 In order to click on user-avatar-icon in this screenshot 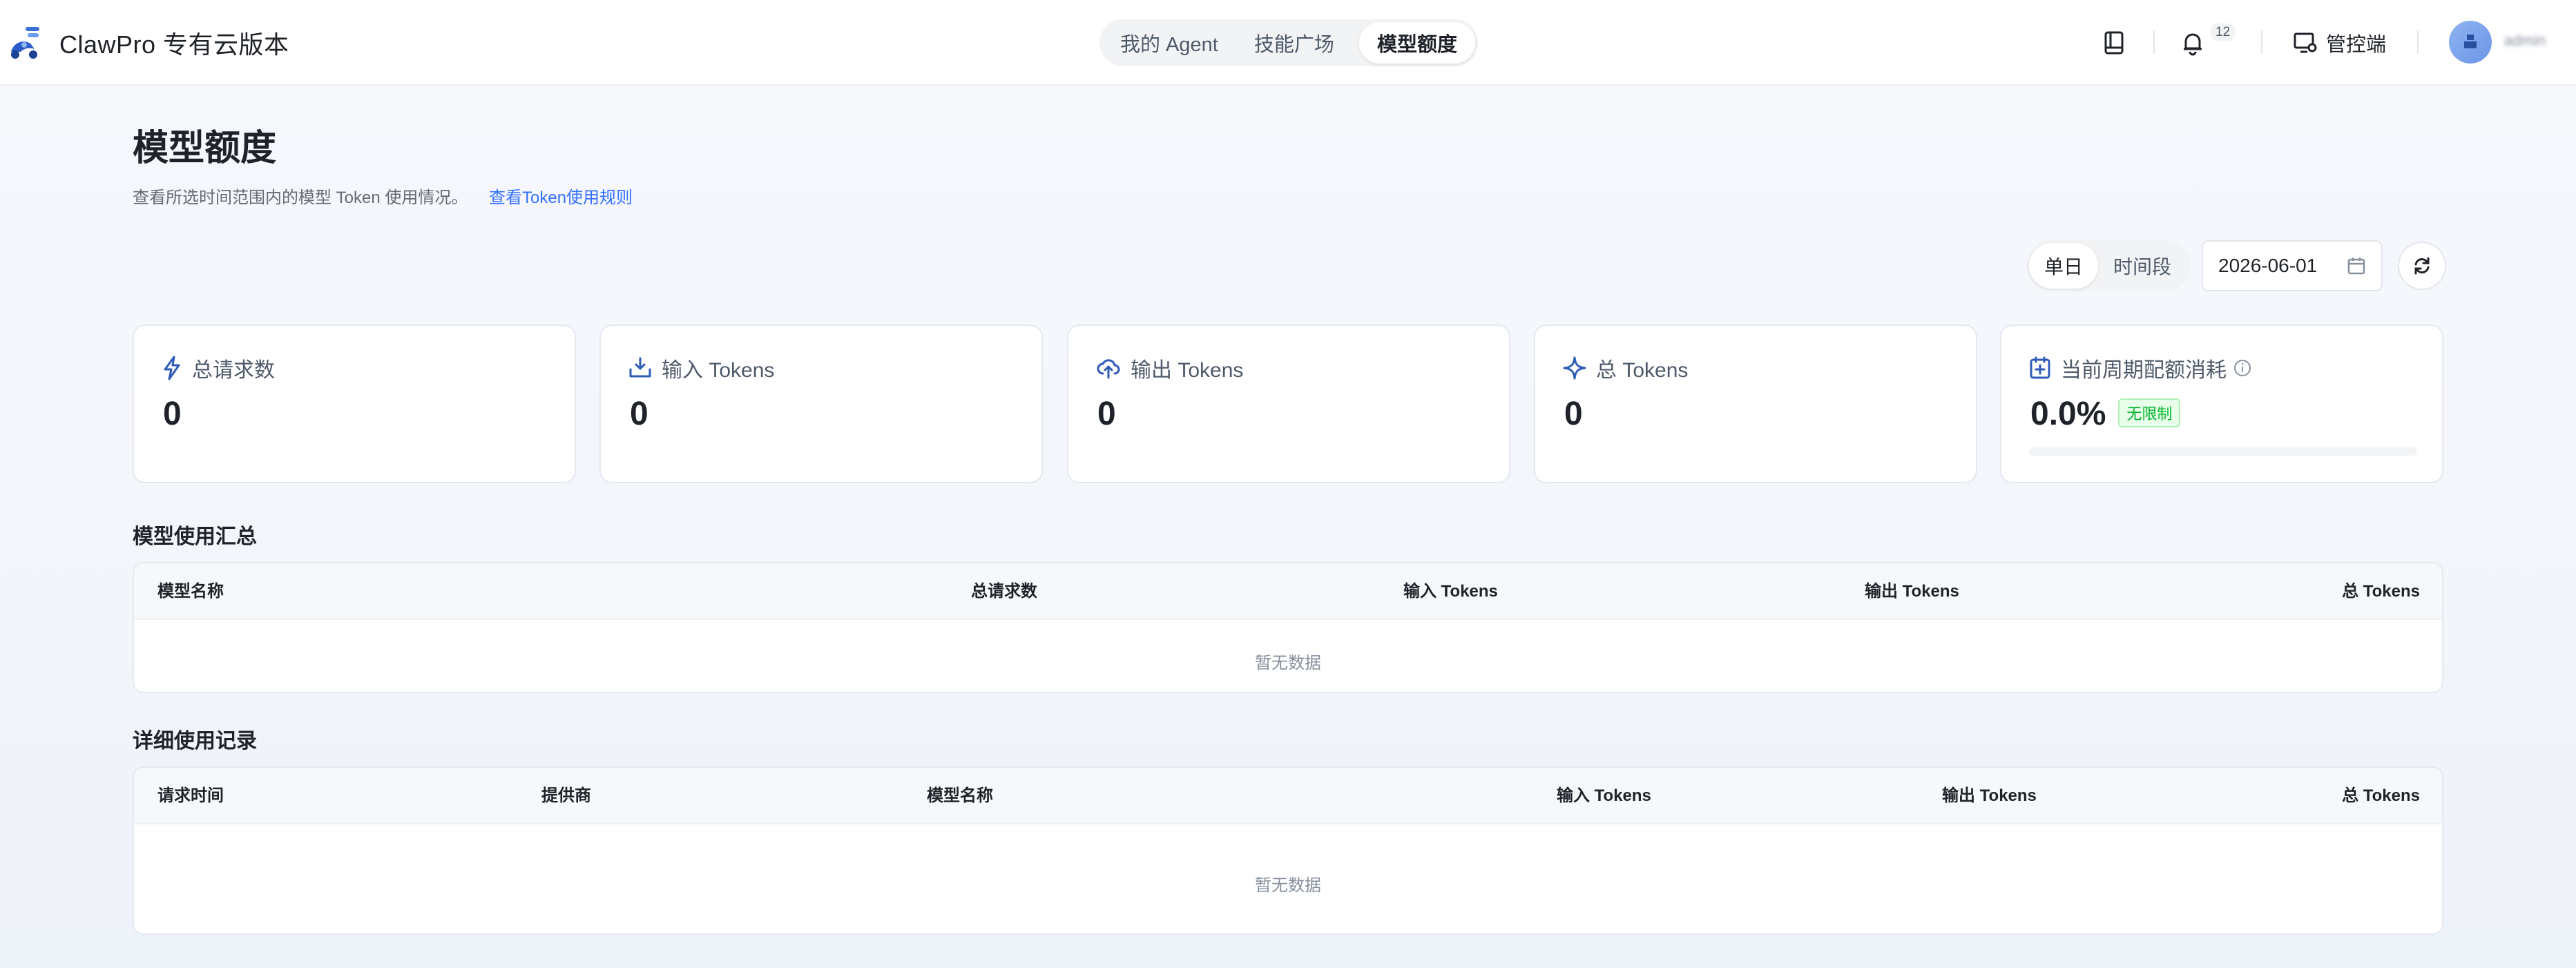, I will do `click(2470, 42)`.